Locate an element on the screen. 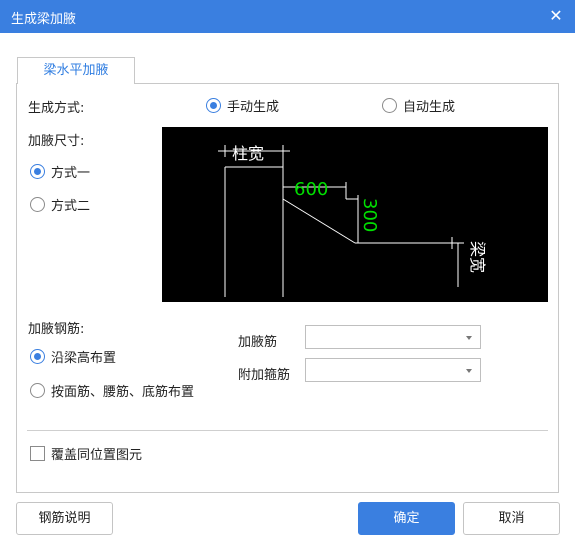  by-face-waist-bottom-label: 按面筋、腰筋、底筋布置 is located at coordinates (123, 392).